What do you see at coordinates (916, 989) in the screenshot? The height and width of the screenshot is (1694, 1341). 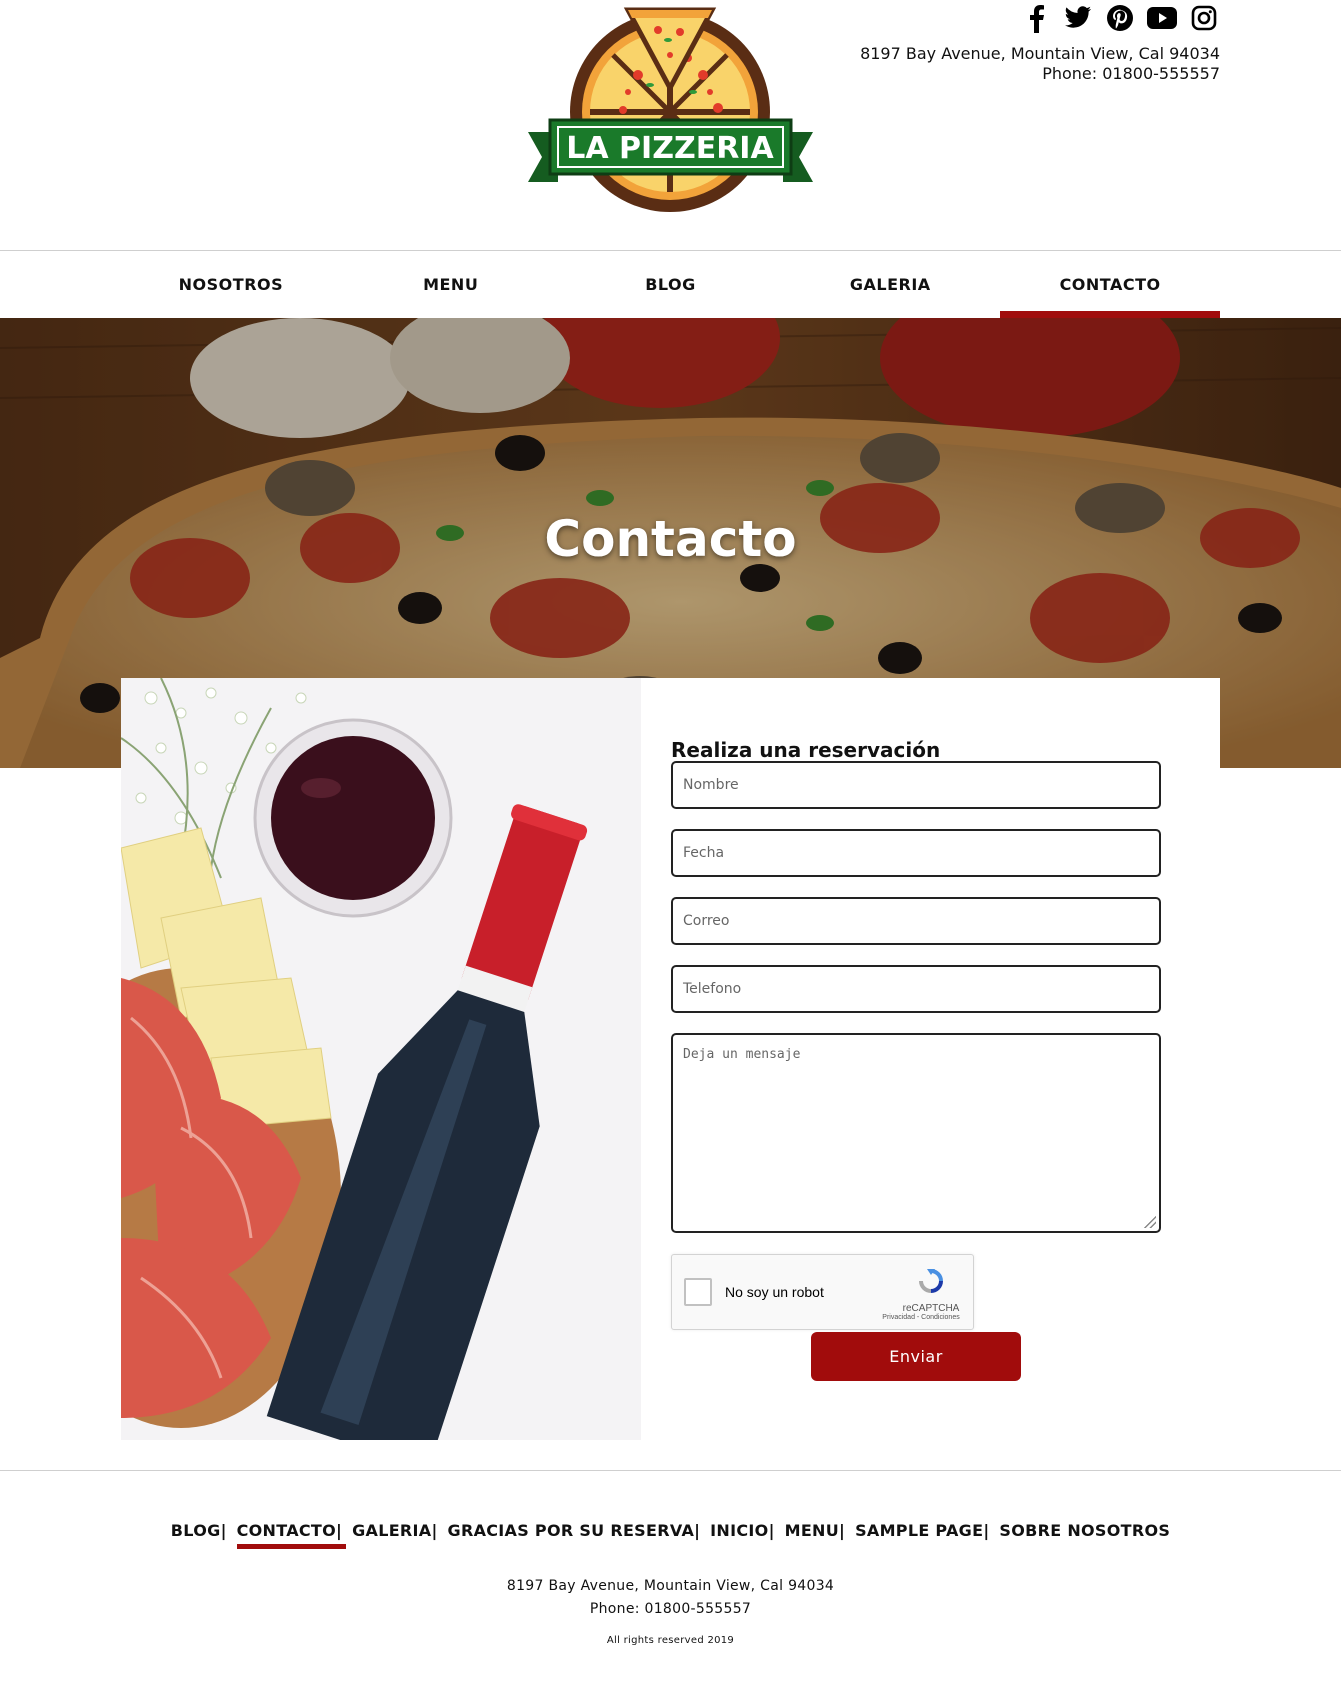 I see `phone-input: Telefono` at bounding box center [916, 989].